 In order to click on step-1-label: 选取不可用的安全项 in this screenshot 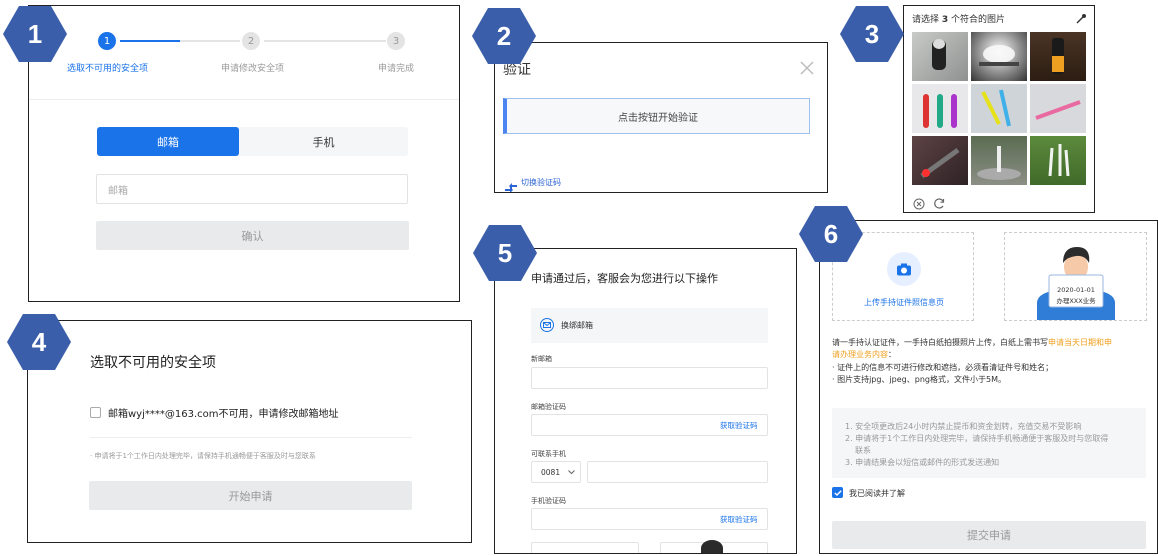, I will do `click(108, 69)`.